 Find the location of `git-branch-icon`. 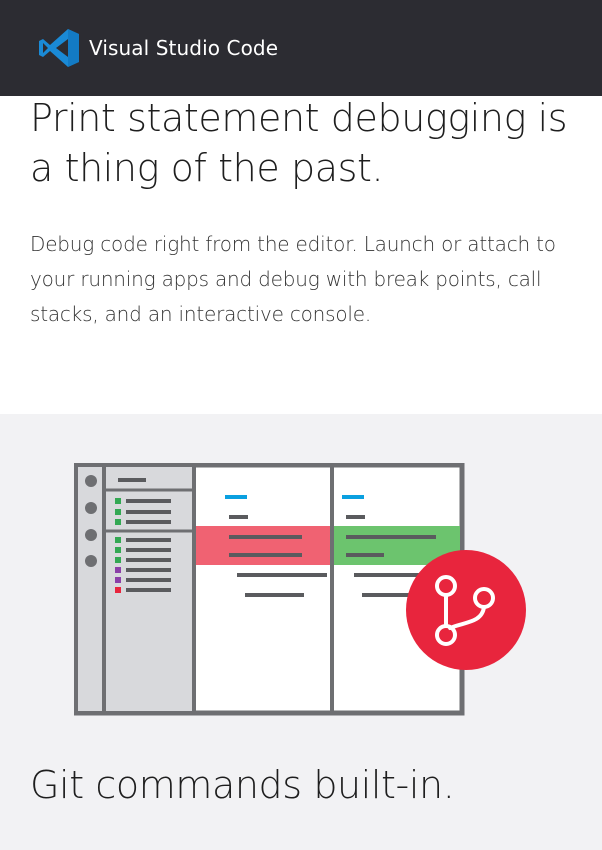

git-branch-icon is located at coordinates (466, 610).